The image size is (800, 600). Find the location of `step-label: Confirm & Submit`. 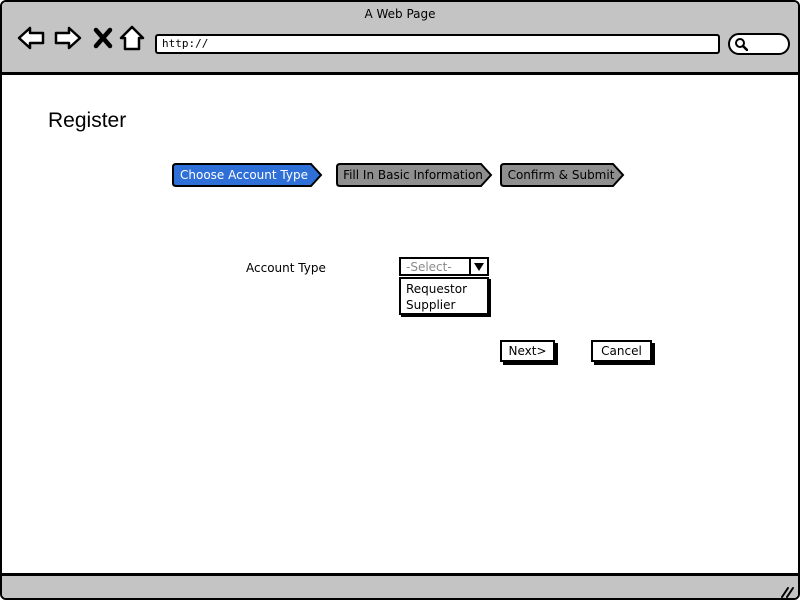

step-label: Confirm & Submit is located at coordinates (561, 175).